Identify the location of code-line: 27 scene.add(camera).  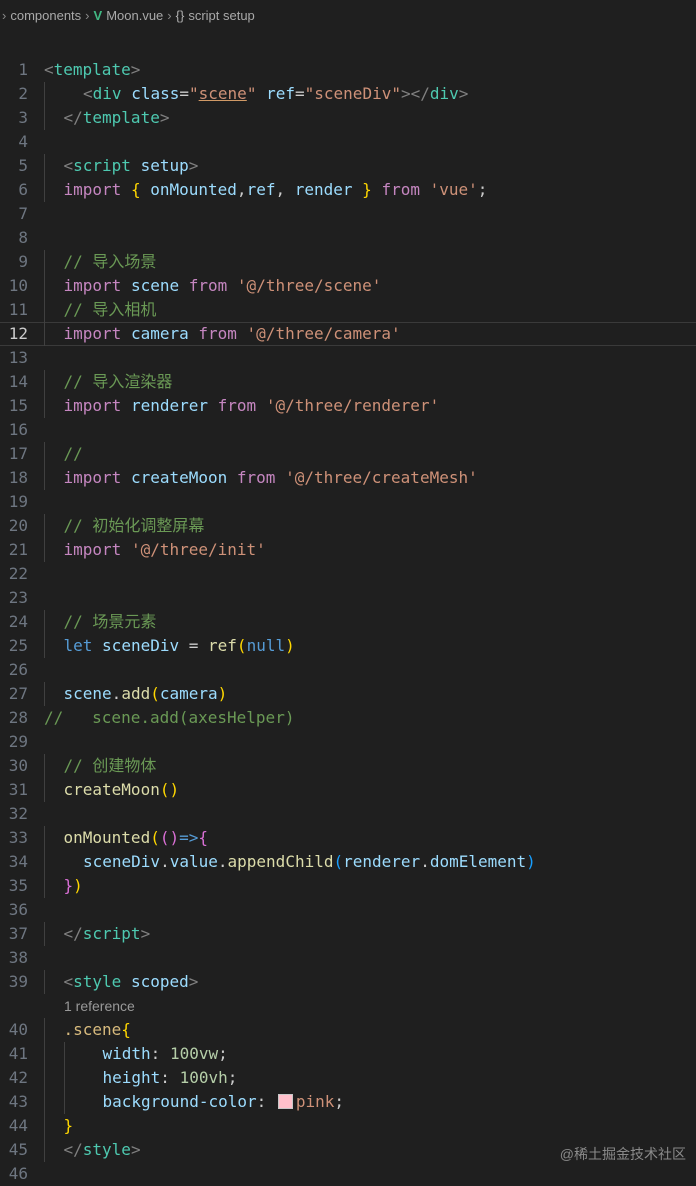
(348, 694).